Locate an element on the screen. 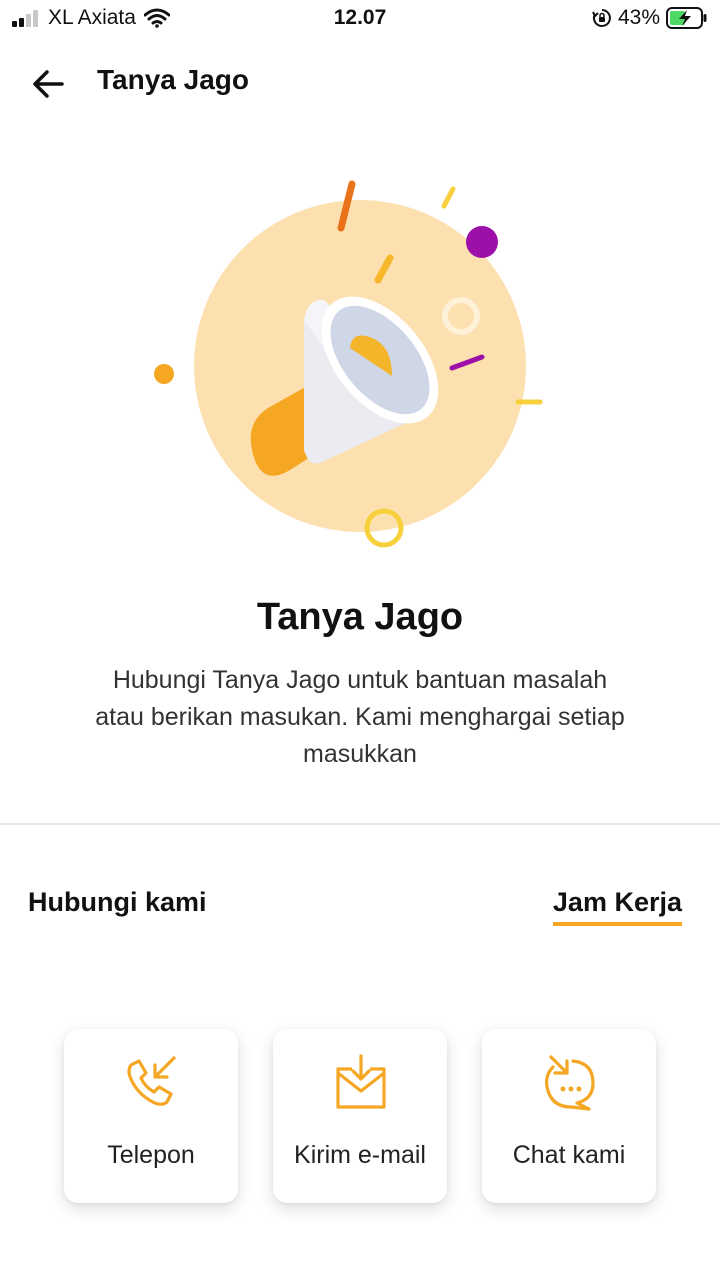 This screenshot has width=720, height=1280. orientation-lock-icon is located at coordinates (601, 18).